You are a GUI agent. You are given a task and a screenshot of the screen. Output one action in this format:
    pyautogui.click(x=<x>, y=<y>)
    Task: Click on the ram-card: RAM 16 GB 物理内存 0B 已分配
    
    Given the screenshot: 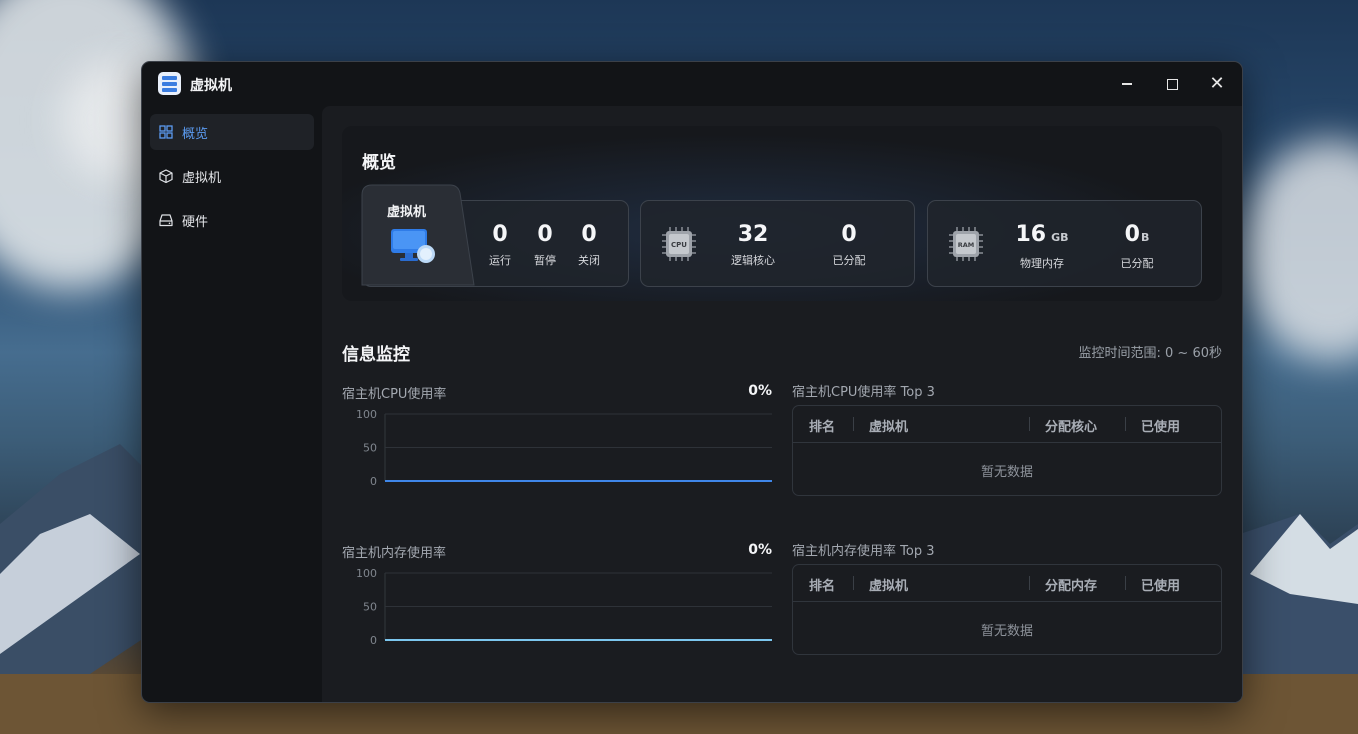 What is the action you would take?
    pyautogui.click(x=1064, y=243)
    